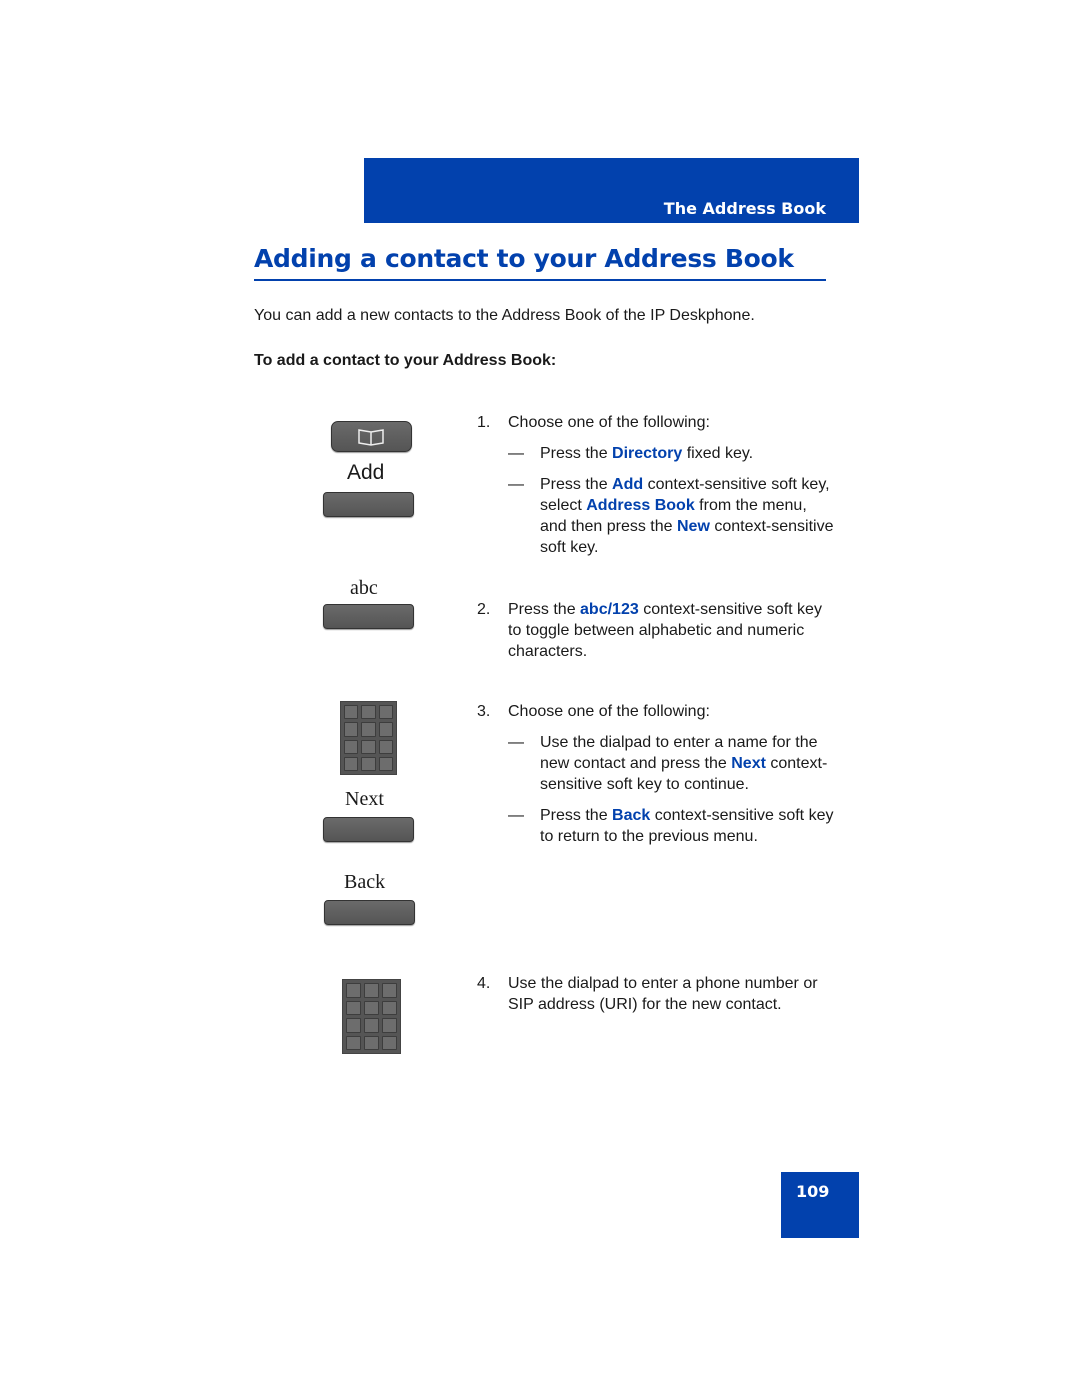  Describe the element at coordinates (631, 815) in the screenshot. I see `key-name: Back` at that location.